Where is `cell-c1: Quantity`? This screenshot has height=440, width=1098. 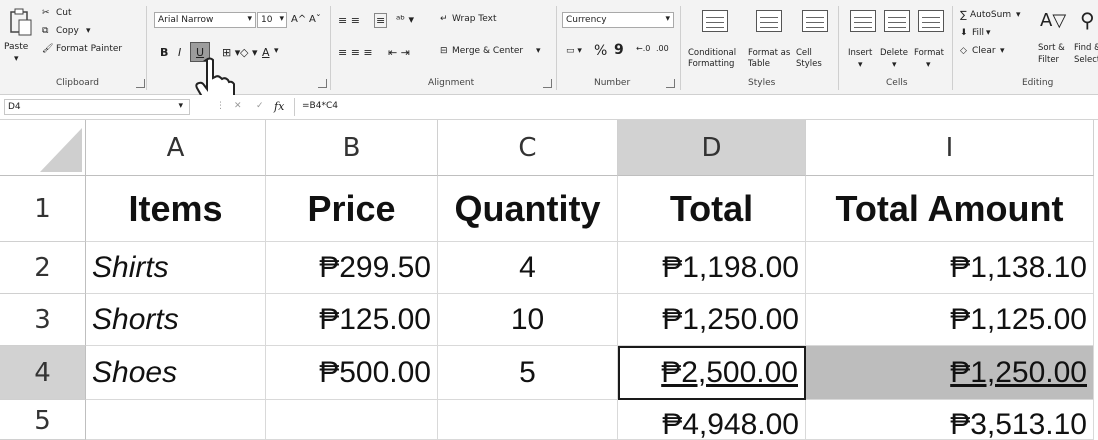 cell-c1: Quantity is located at coordinates (528, 209).